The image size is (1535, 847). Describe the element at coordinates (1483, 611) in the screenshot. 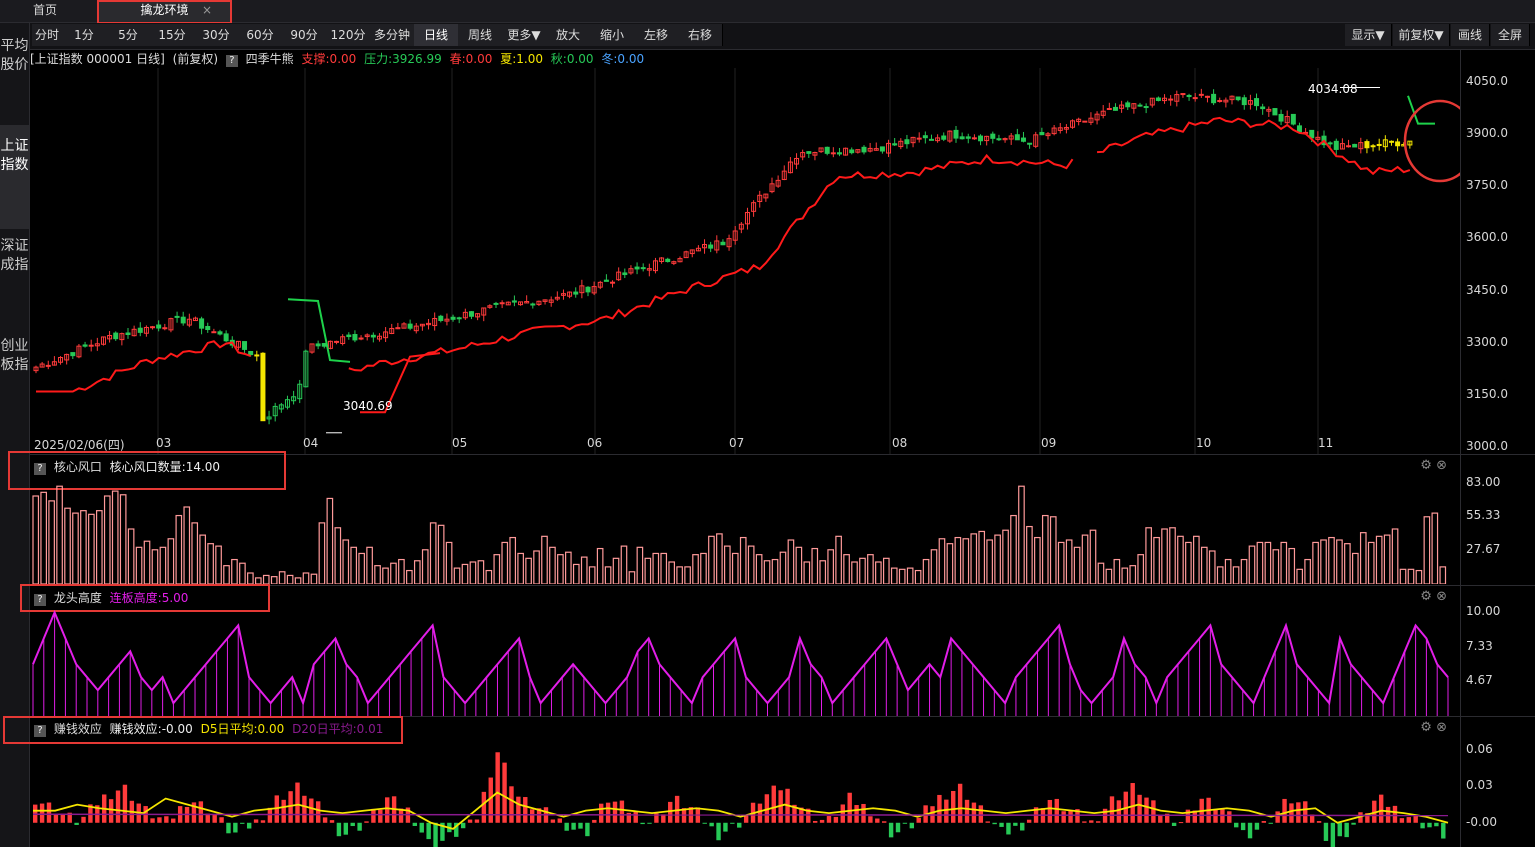

I see `panel-leader-height-y-tick: 10.00` at that location.